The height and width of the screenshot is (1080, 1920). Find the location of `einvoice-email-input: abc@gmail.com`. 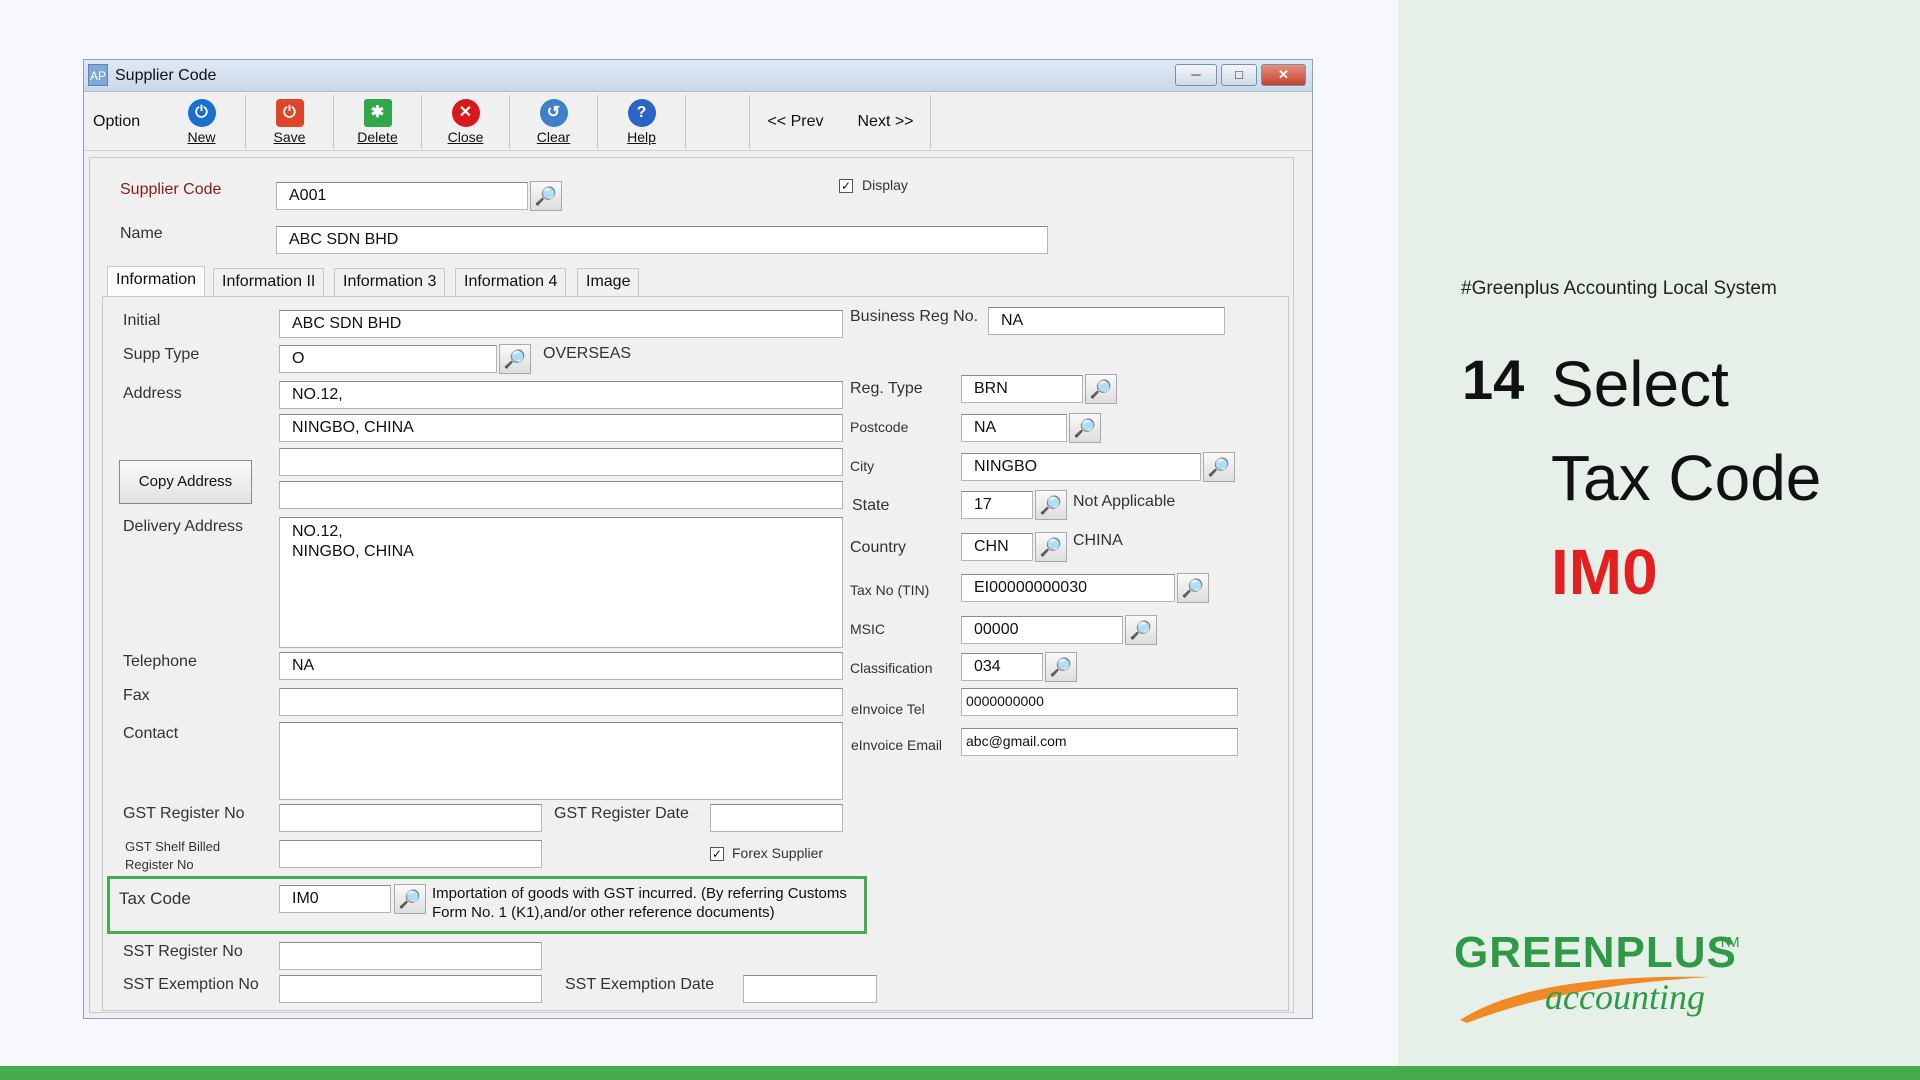

einvoice-email-input: abc@gmail.com is located at coordinates (1099, 742).